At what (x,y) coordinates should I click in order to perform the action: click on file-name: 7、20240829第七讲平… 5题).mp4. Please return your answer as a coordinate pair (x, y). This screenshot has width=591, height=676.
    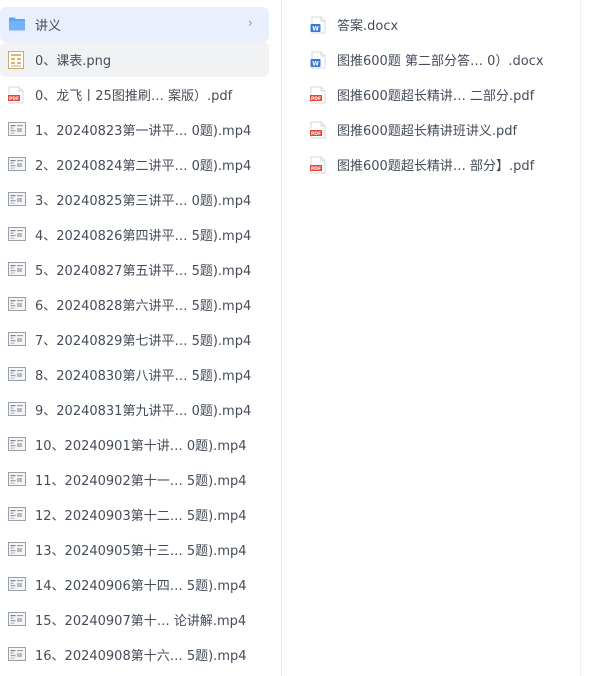
    Looking at the image, I should click on (143, 341).